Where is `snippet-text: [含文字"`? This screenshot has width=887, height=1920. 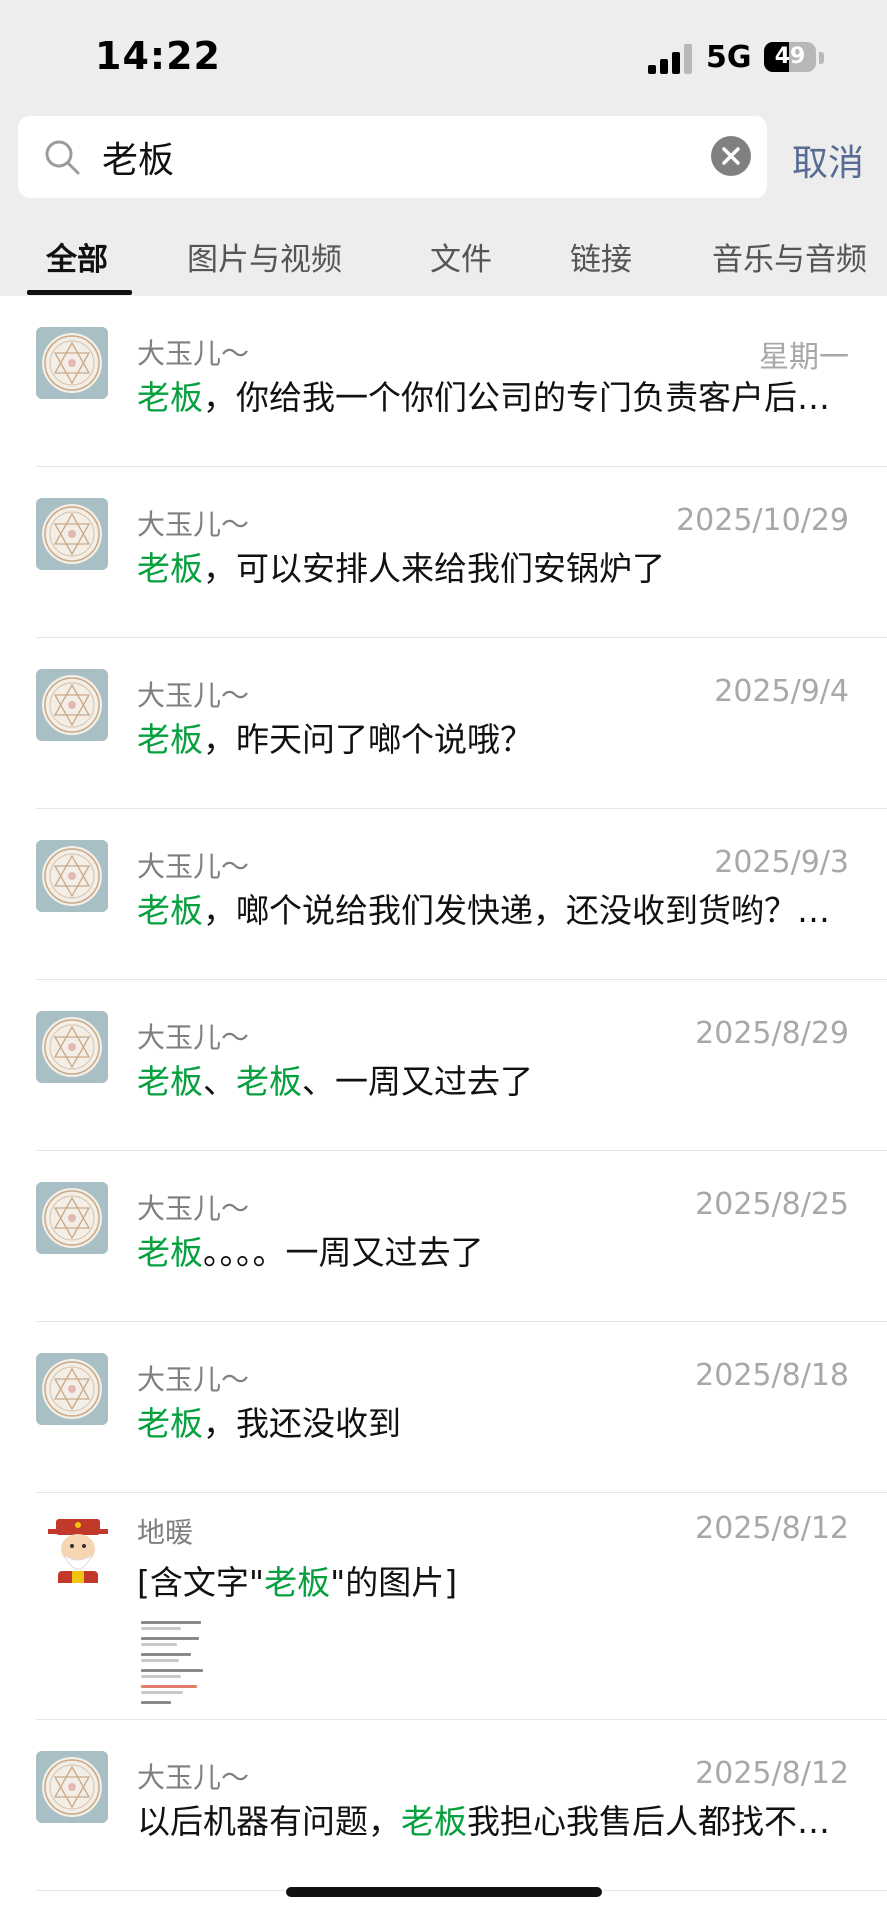 snippet-text: [含文字" is located at coordinates (201, 1582).